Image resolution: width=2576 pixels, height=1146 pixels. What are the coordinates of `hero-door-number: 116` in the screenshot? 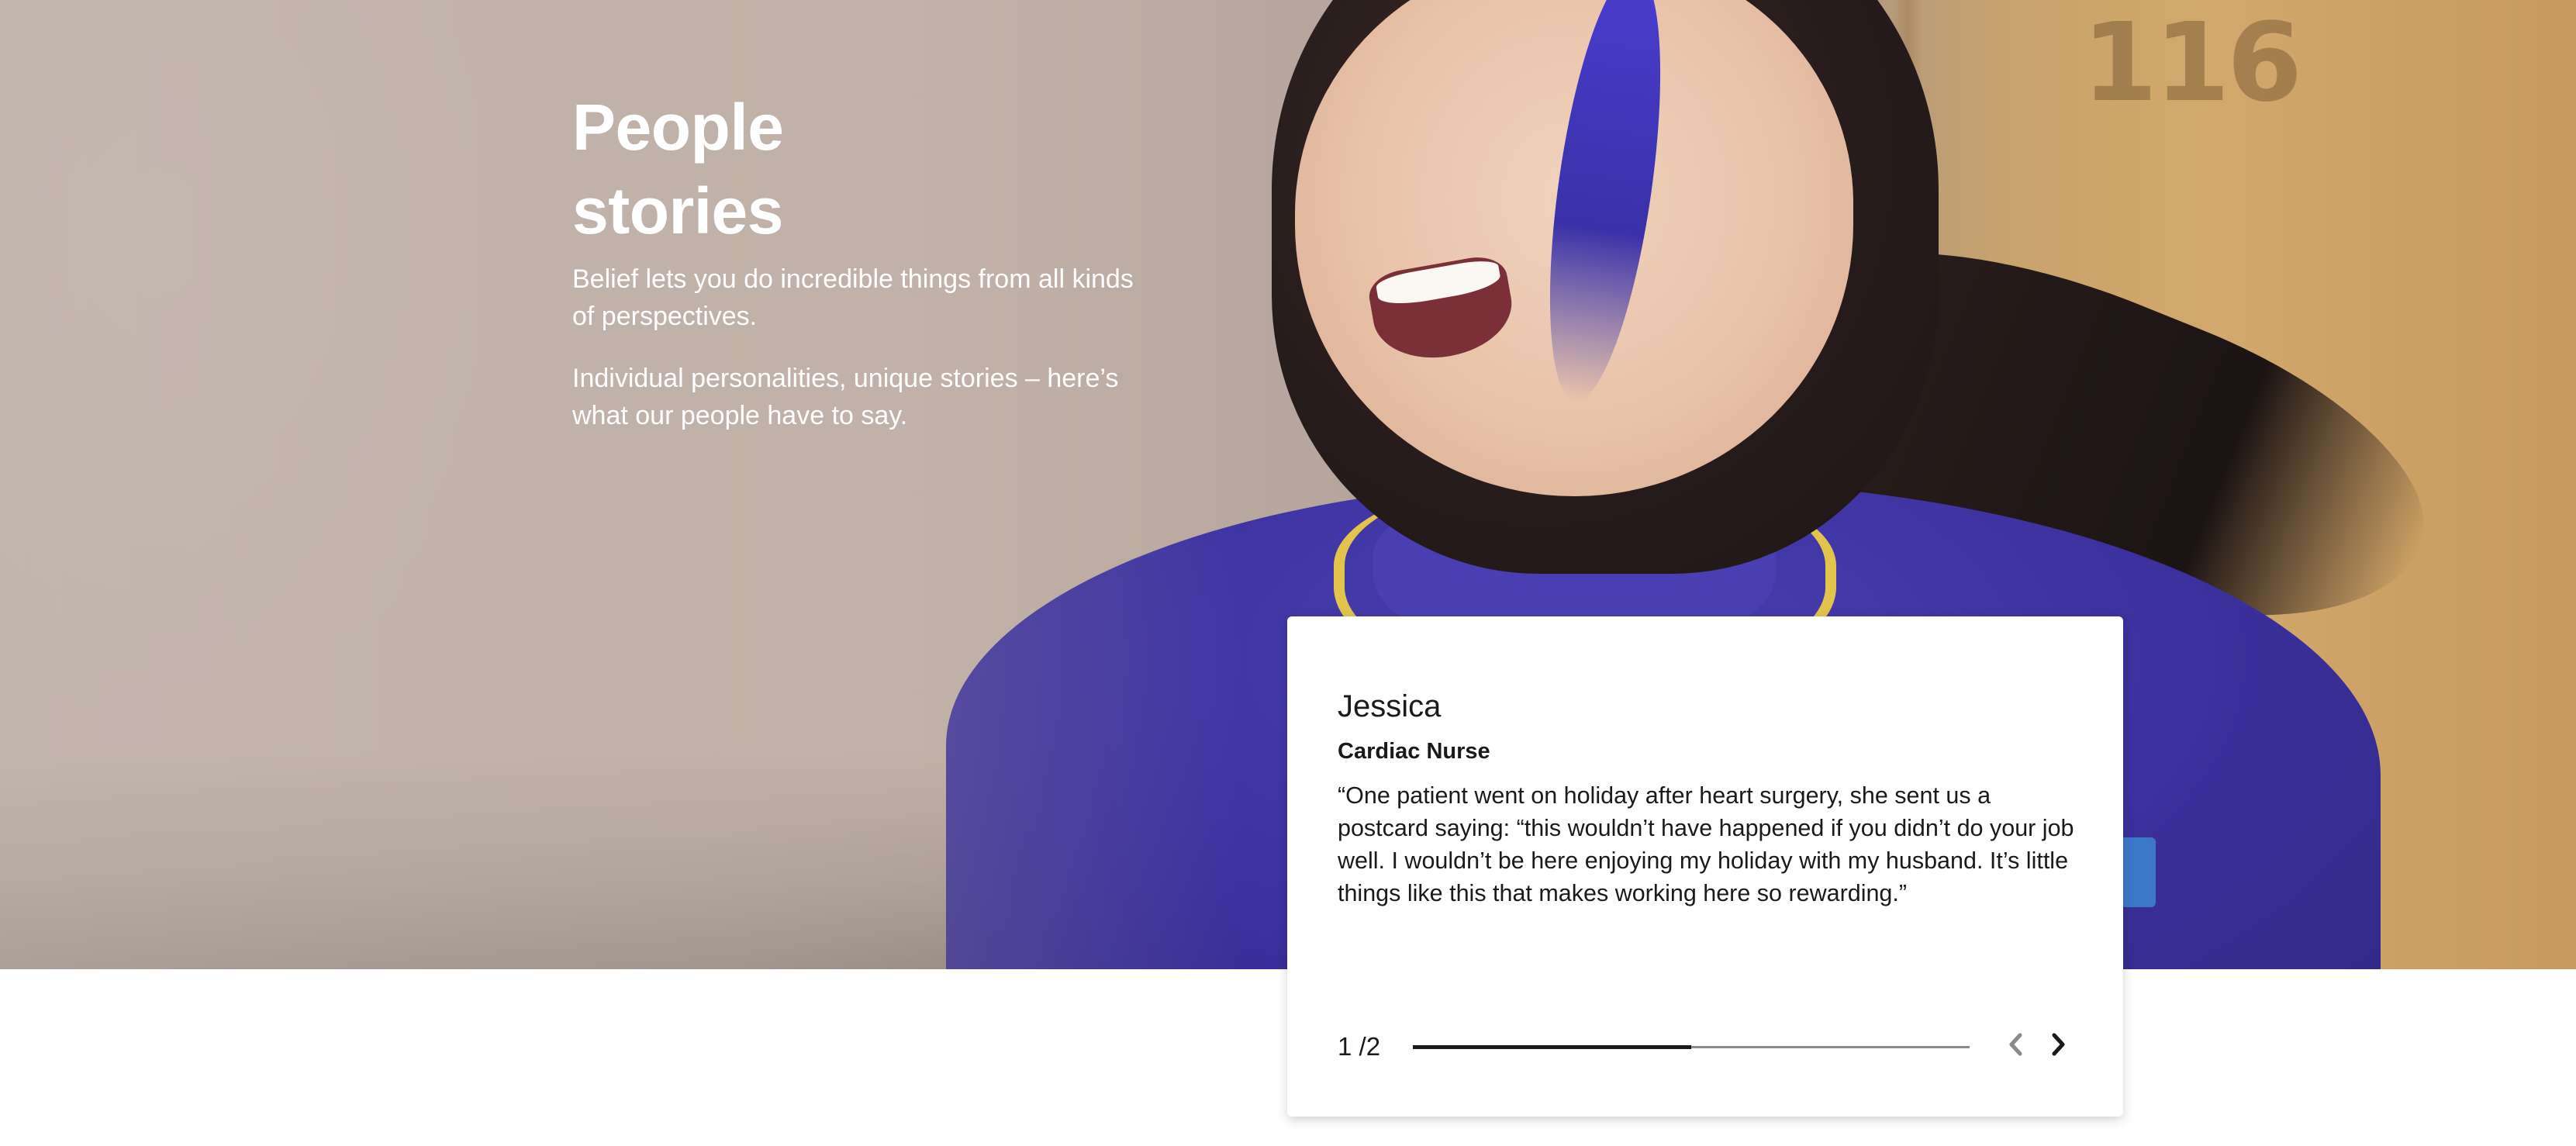 It's located at (2192, 63).